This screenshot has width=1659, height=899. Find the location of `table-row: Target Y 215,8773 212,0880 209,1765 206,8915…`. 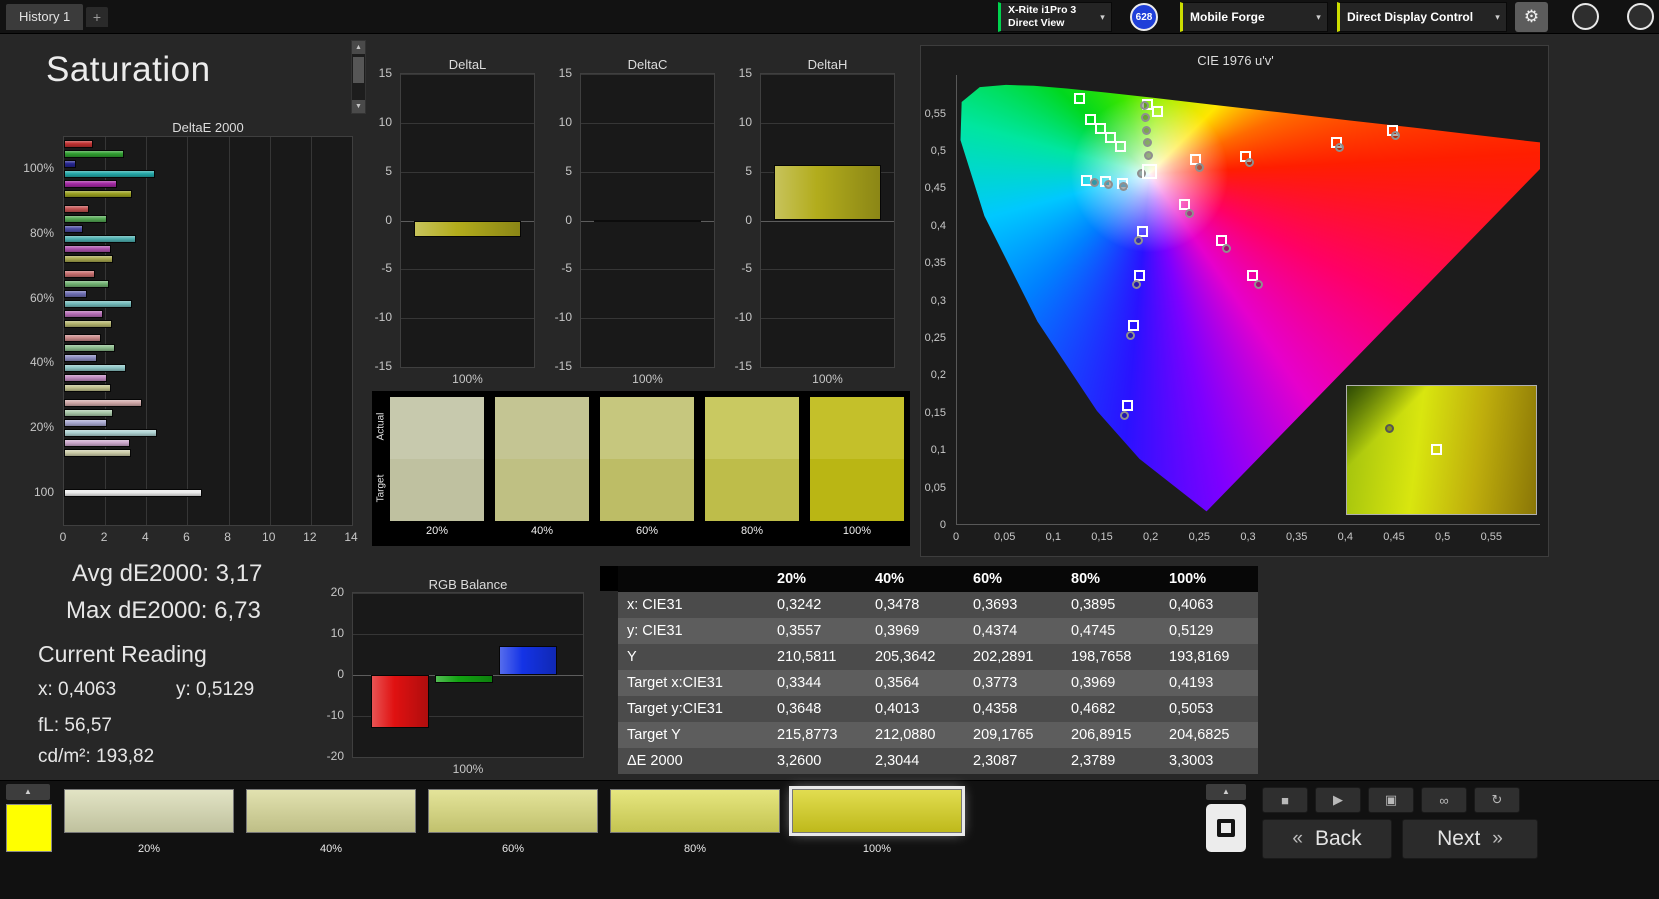

table-row: Target Y 215,8773 212,0880 209,1765 206,8915… is located at coordinates (938, 735).